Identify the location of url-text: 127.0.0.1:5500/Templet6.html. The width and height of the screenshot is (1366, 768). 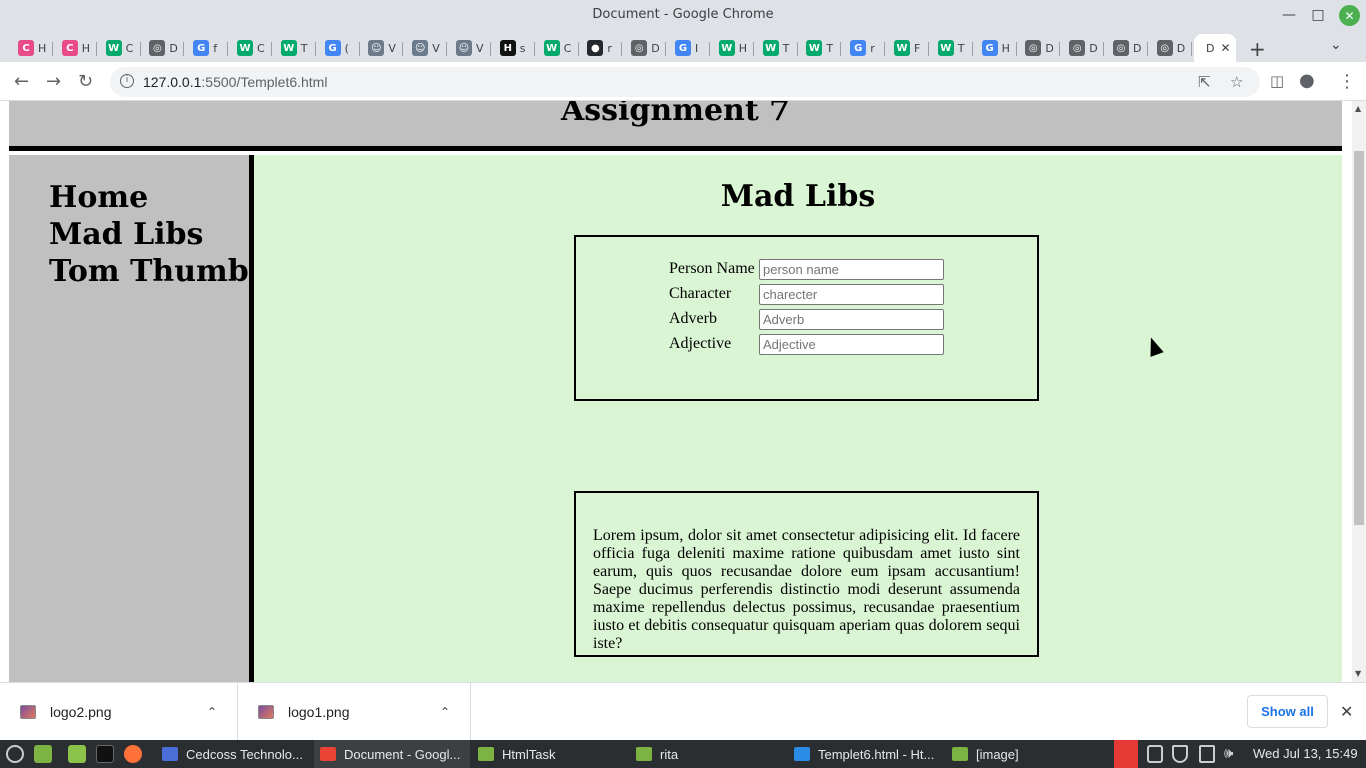
(235, 82).